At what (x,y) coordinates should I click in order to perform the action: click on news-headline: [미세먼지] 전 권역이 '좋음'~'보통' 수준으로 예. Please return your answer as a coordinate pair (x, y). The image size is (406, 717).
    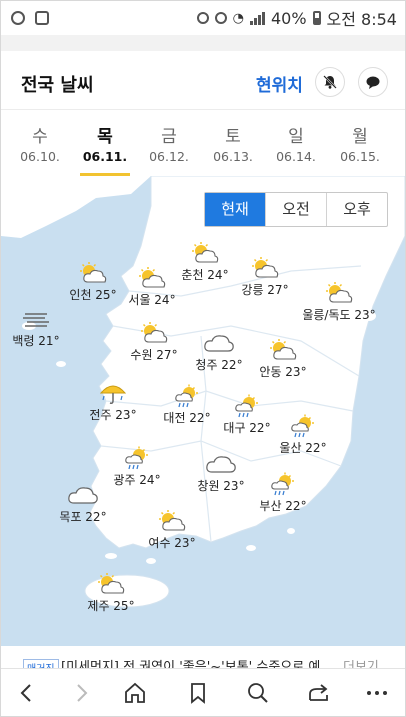
    Looking at the image, I should click on (190, 662).